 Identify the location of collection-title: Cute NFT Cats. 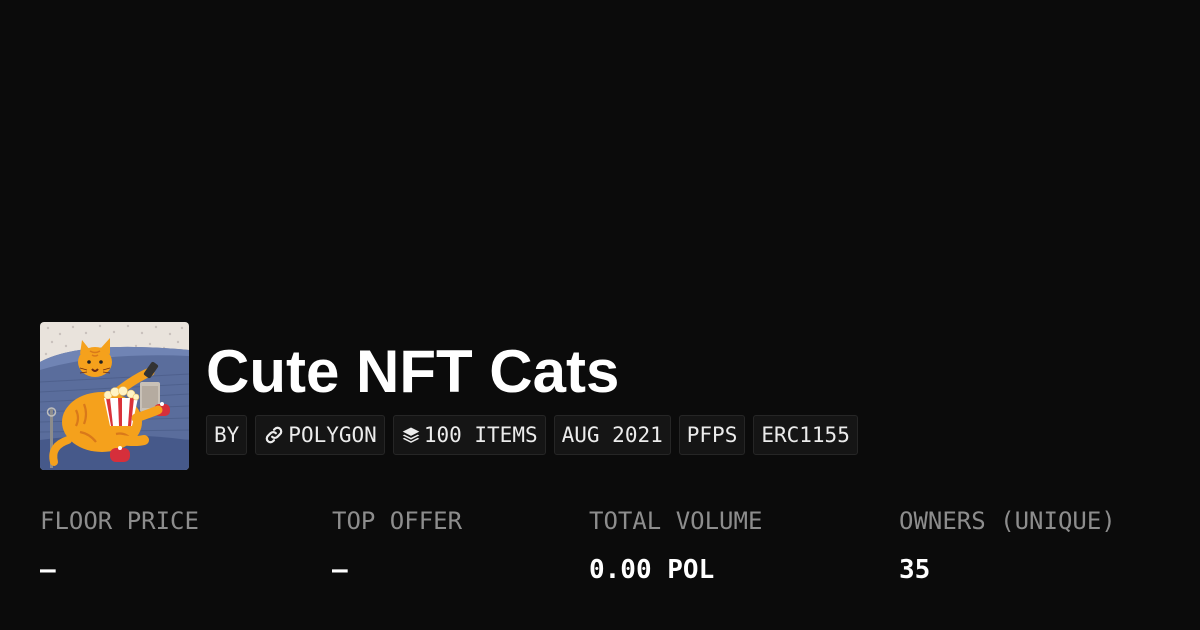
(413, 371).